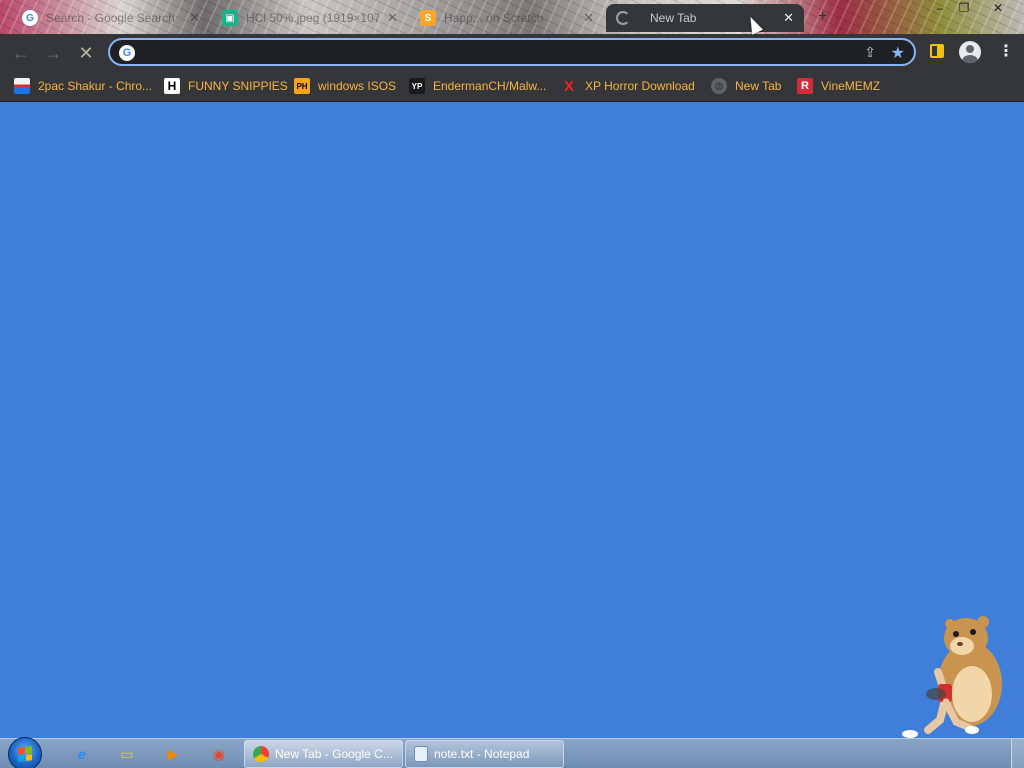  I want to click on profile-avatar-icon, so click(970, 52).